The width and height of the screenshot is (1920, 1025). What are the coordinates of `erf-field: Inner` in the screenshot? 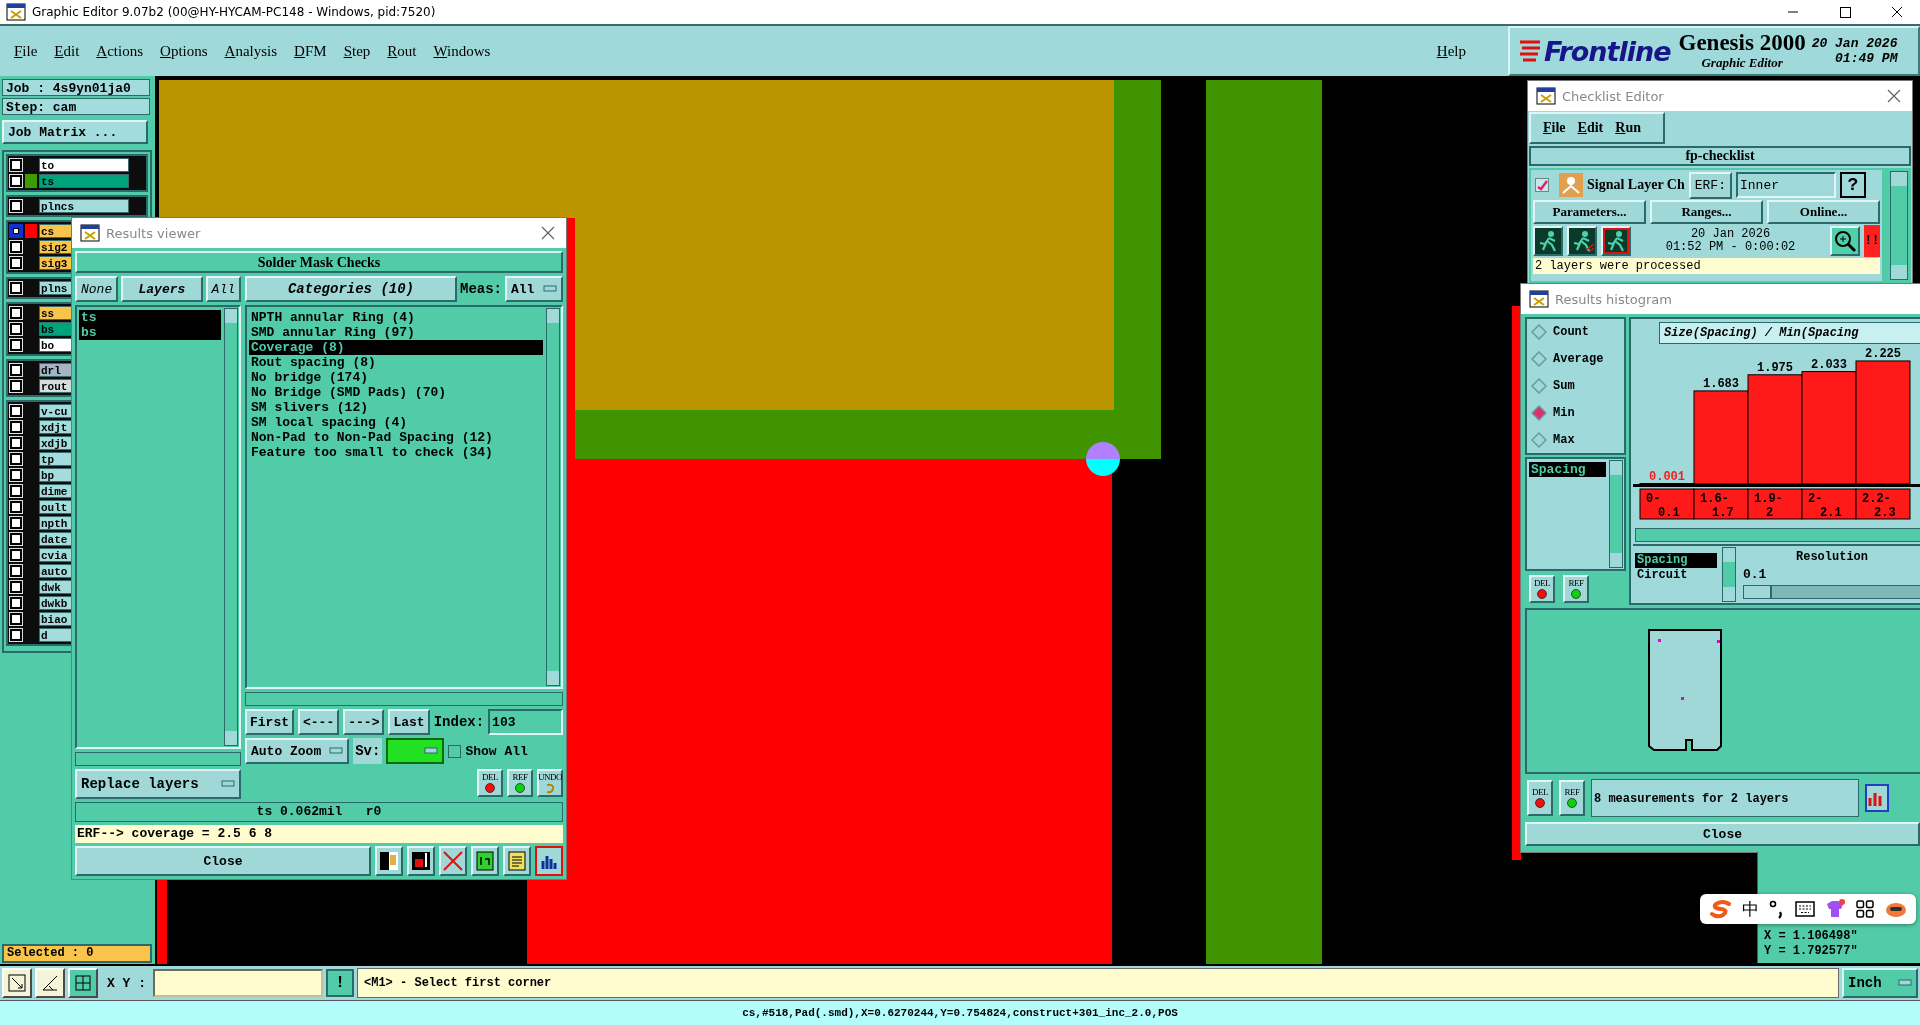 It's located at (1786, 185).